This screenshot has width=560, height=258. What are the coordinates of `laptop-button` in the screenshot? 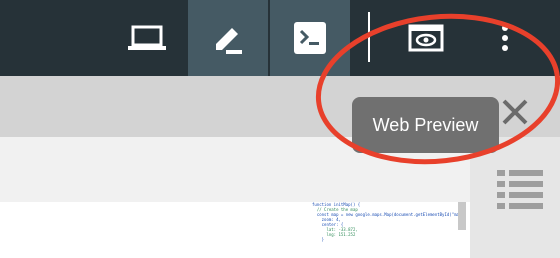 It's located at (147, 38).